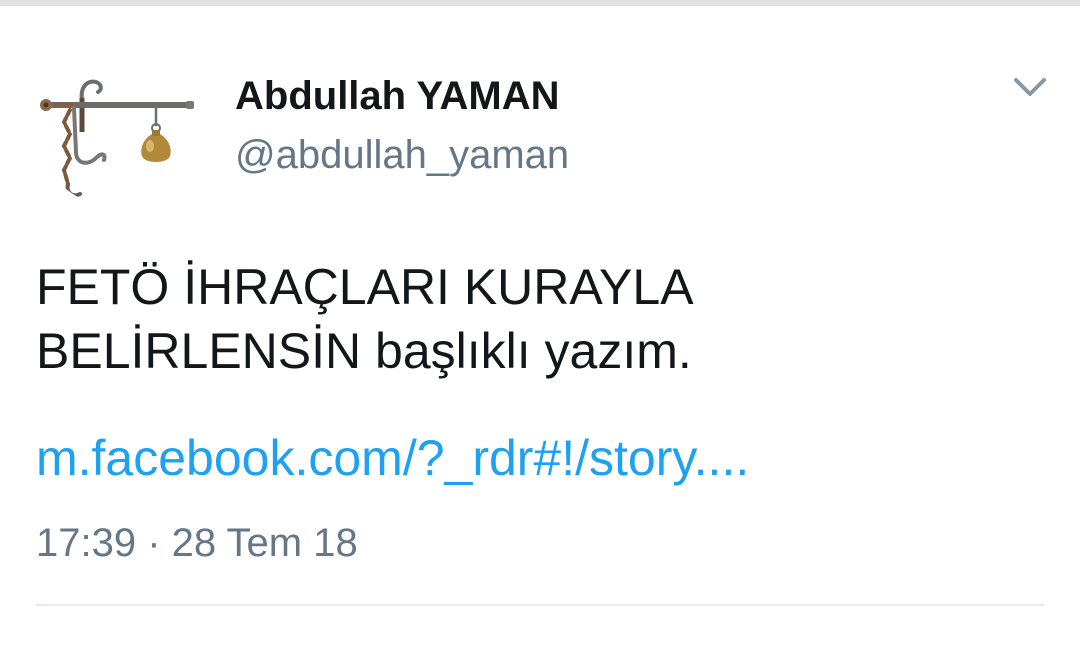 The height and width of the screenshot is (653, 1080). I want to click on tweet-text-line: BELİRLENSİN başlıklı yazım., so click(364, 351).